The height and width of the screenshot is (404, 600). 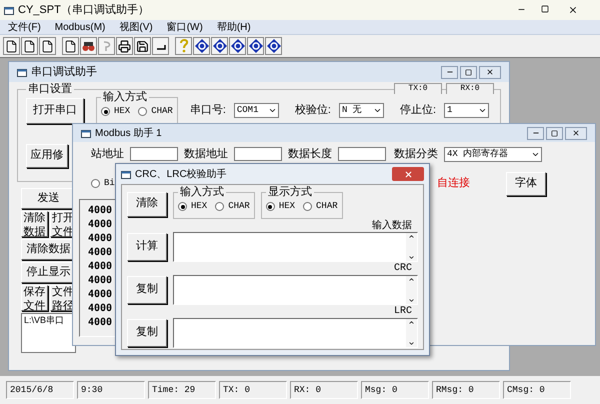 What do you see at coordinates (147, 246) in the screenshot?
I see `action-button: 计算` at bounding box center [147, 246].